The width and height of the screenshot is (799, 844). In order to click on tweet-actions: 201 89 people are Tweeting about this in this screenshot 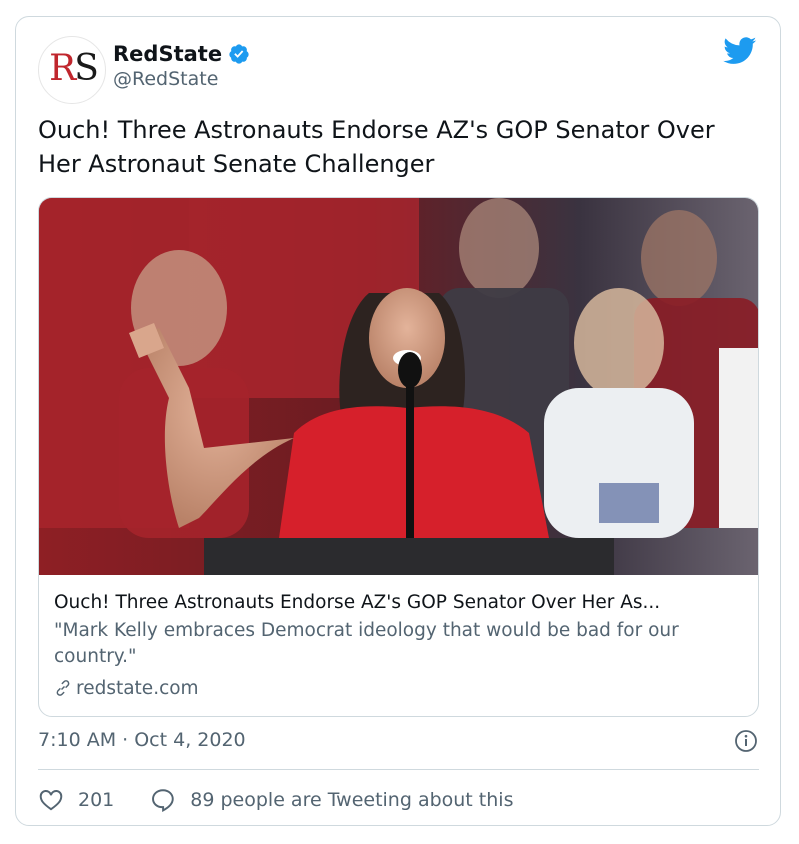, I will do `click(275, 800)`.